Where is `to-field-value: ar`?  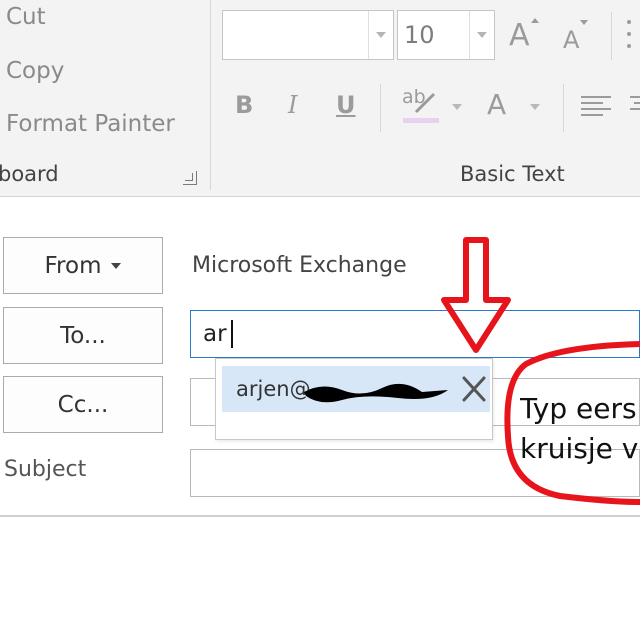 to-field-value: ar is located at coordinates (215, 334).